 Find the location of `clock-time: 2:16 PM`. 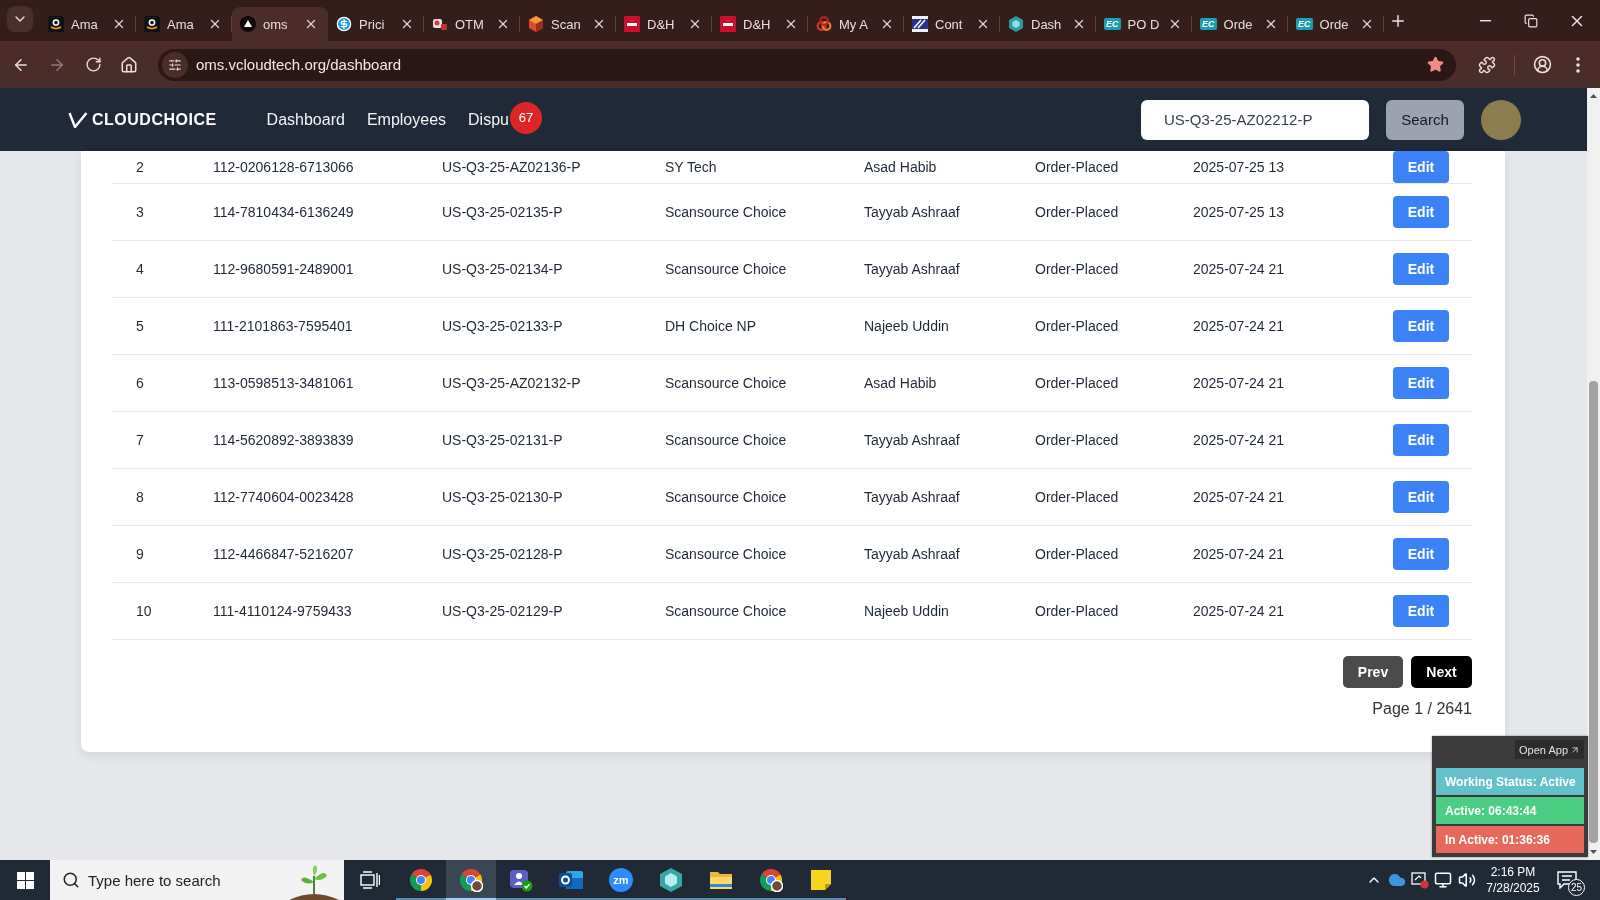

clock-time: 2:16 PM is located at coordinates (1513, 872).